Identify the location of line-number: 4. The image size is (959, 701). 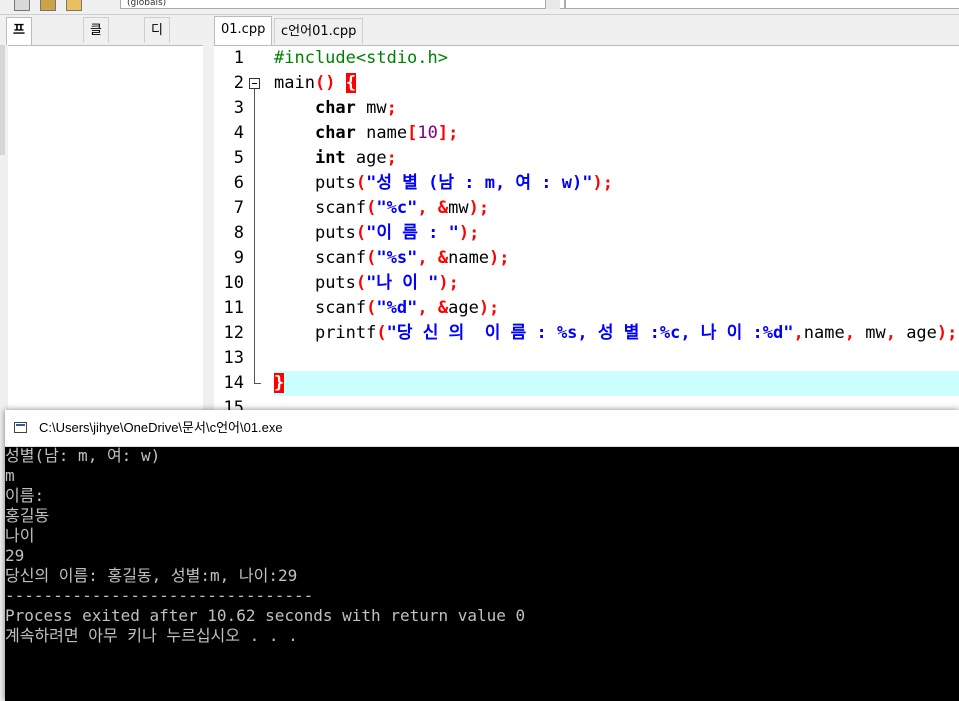
(238, 133).